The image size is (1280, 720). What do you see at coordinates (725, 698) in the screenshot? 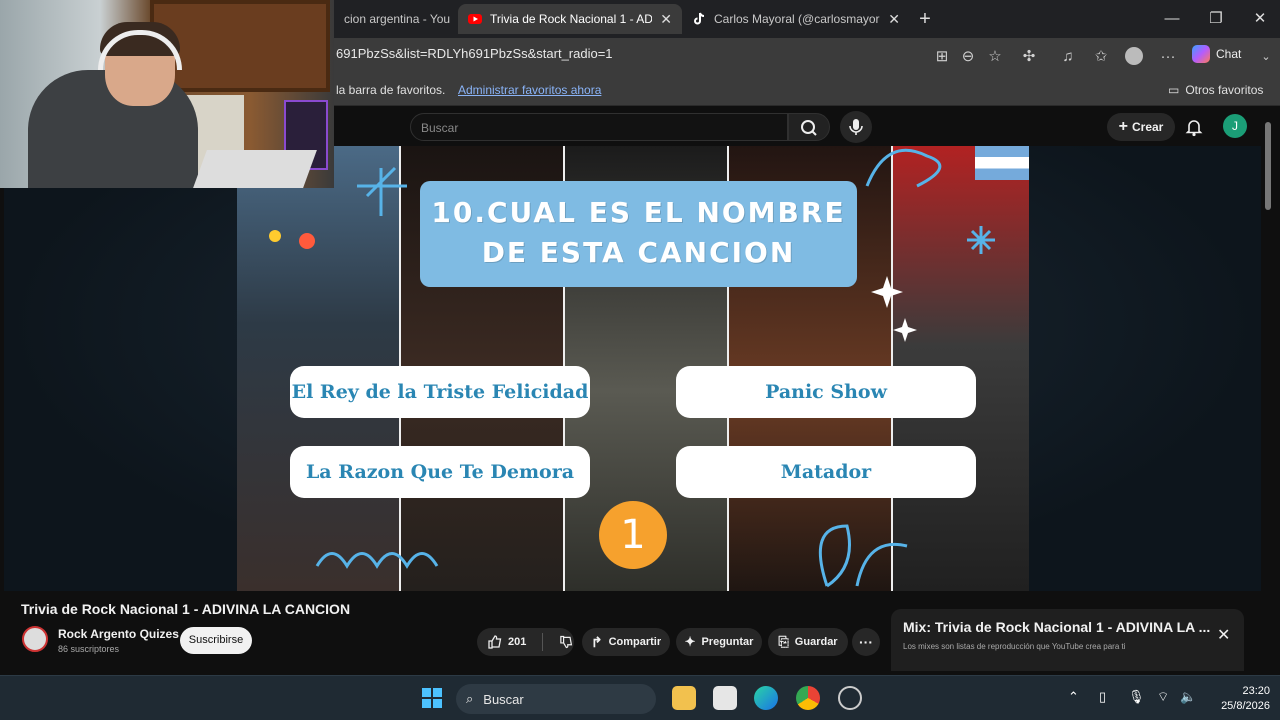
I see `microsoft-store-icon` at bounding box center [725, 698].